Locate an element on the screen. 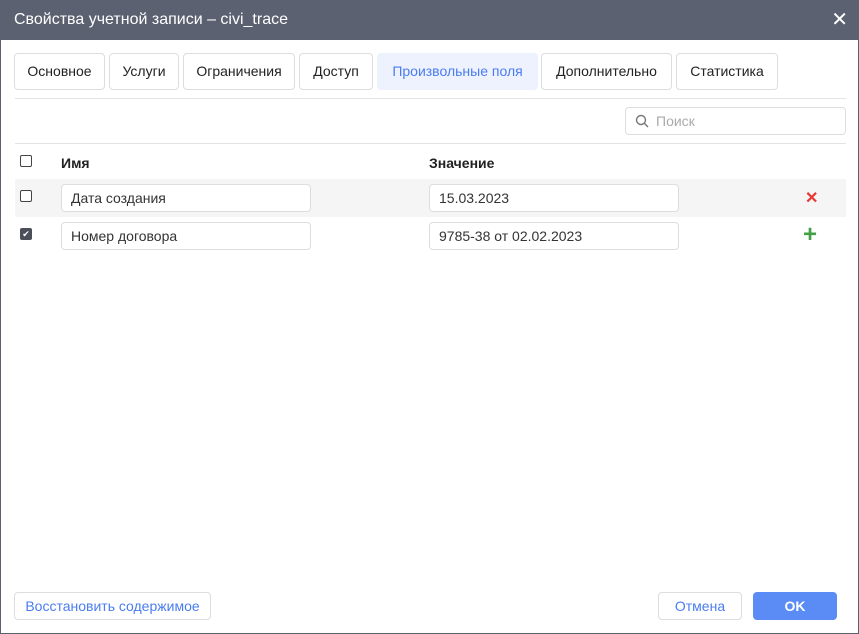 The image size is (859, 634). search-input: Поиск is located at coordinates (735, 121).